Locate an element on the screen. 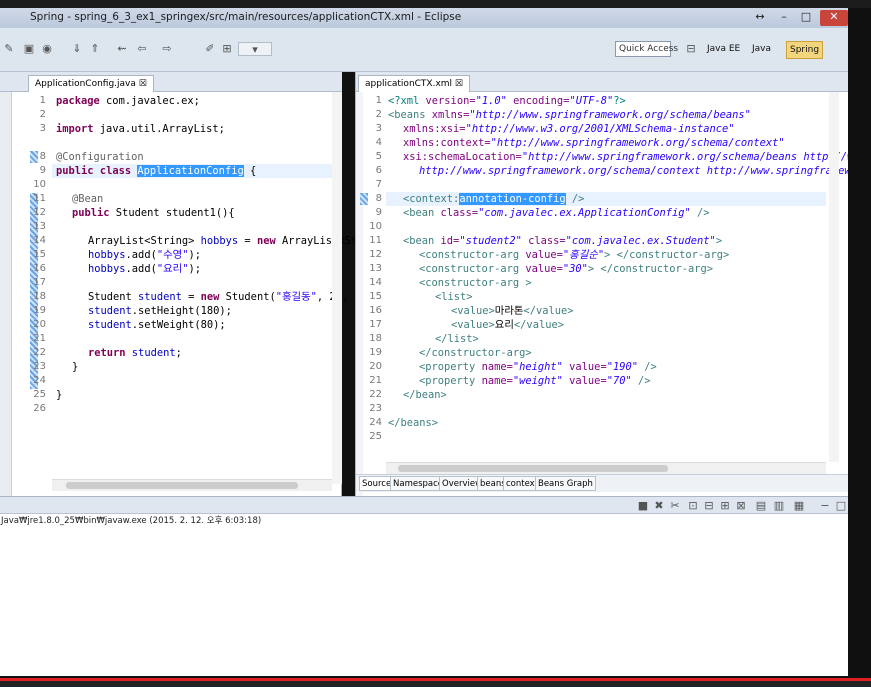 Image resolution: width=871 pixels, height=687 pixels. toolbar-combo: ▾ is located at coordinates (255, 49).